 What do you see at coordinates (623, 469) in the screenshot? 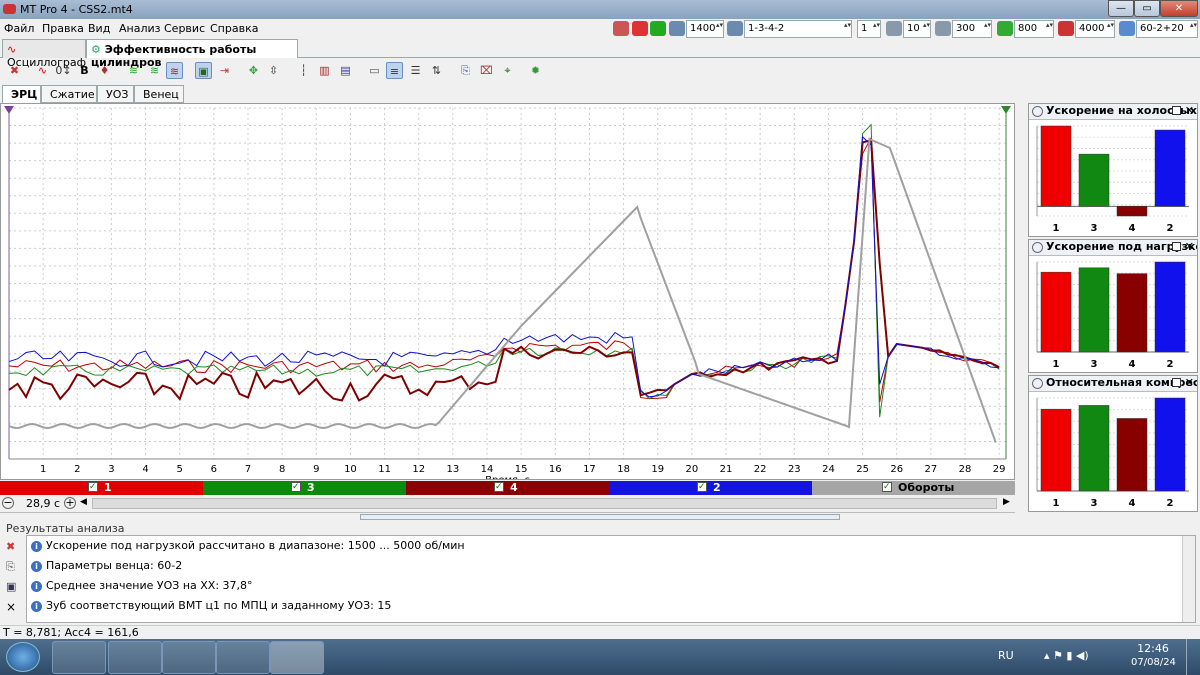
I see `x-tick-label: 18` at bounding box center [623, 469].